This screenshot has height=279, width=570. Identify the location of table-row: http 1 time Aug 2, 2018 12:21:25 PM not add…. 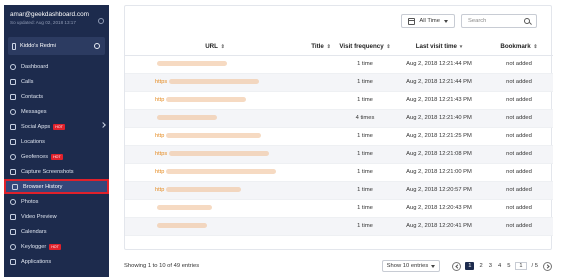
(339, 136).